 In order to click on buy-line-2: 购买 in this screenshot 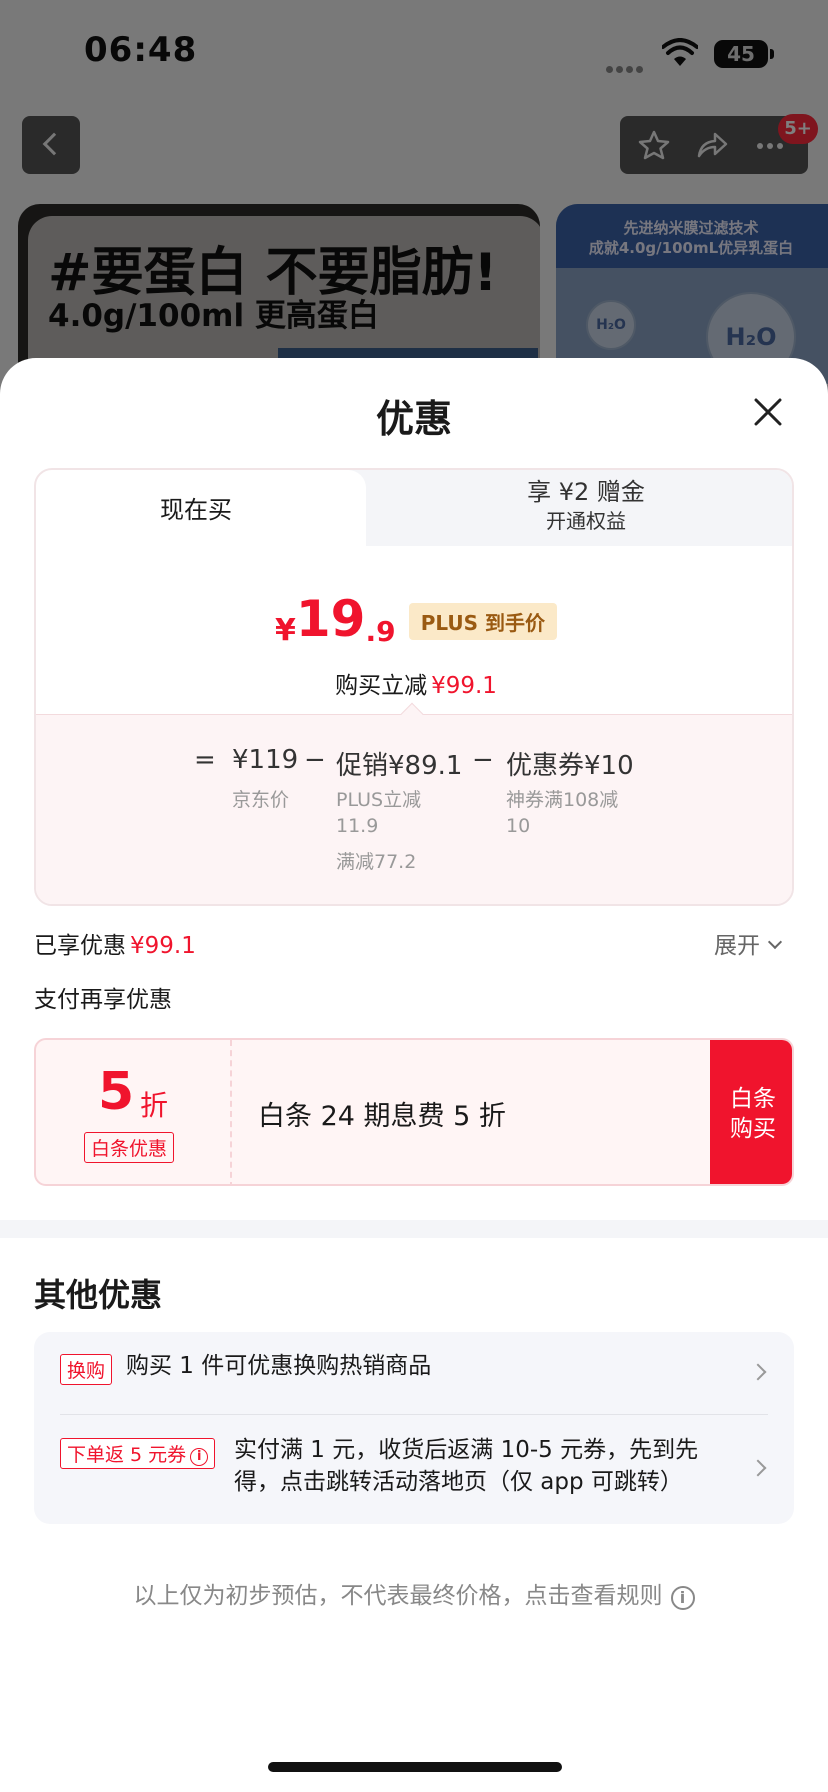, I will do `click(753, 1129)`.